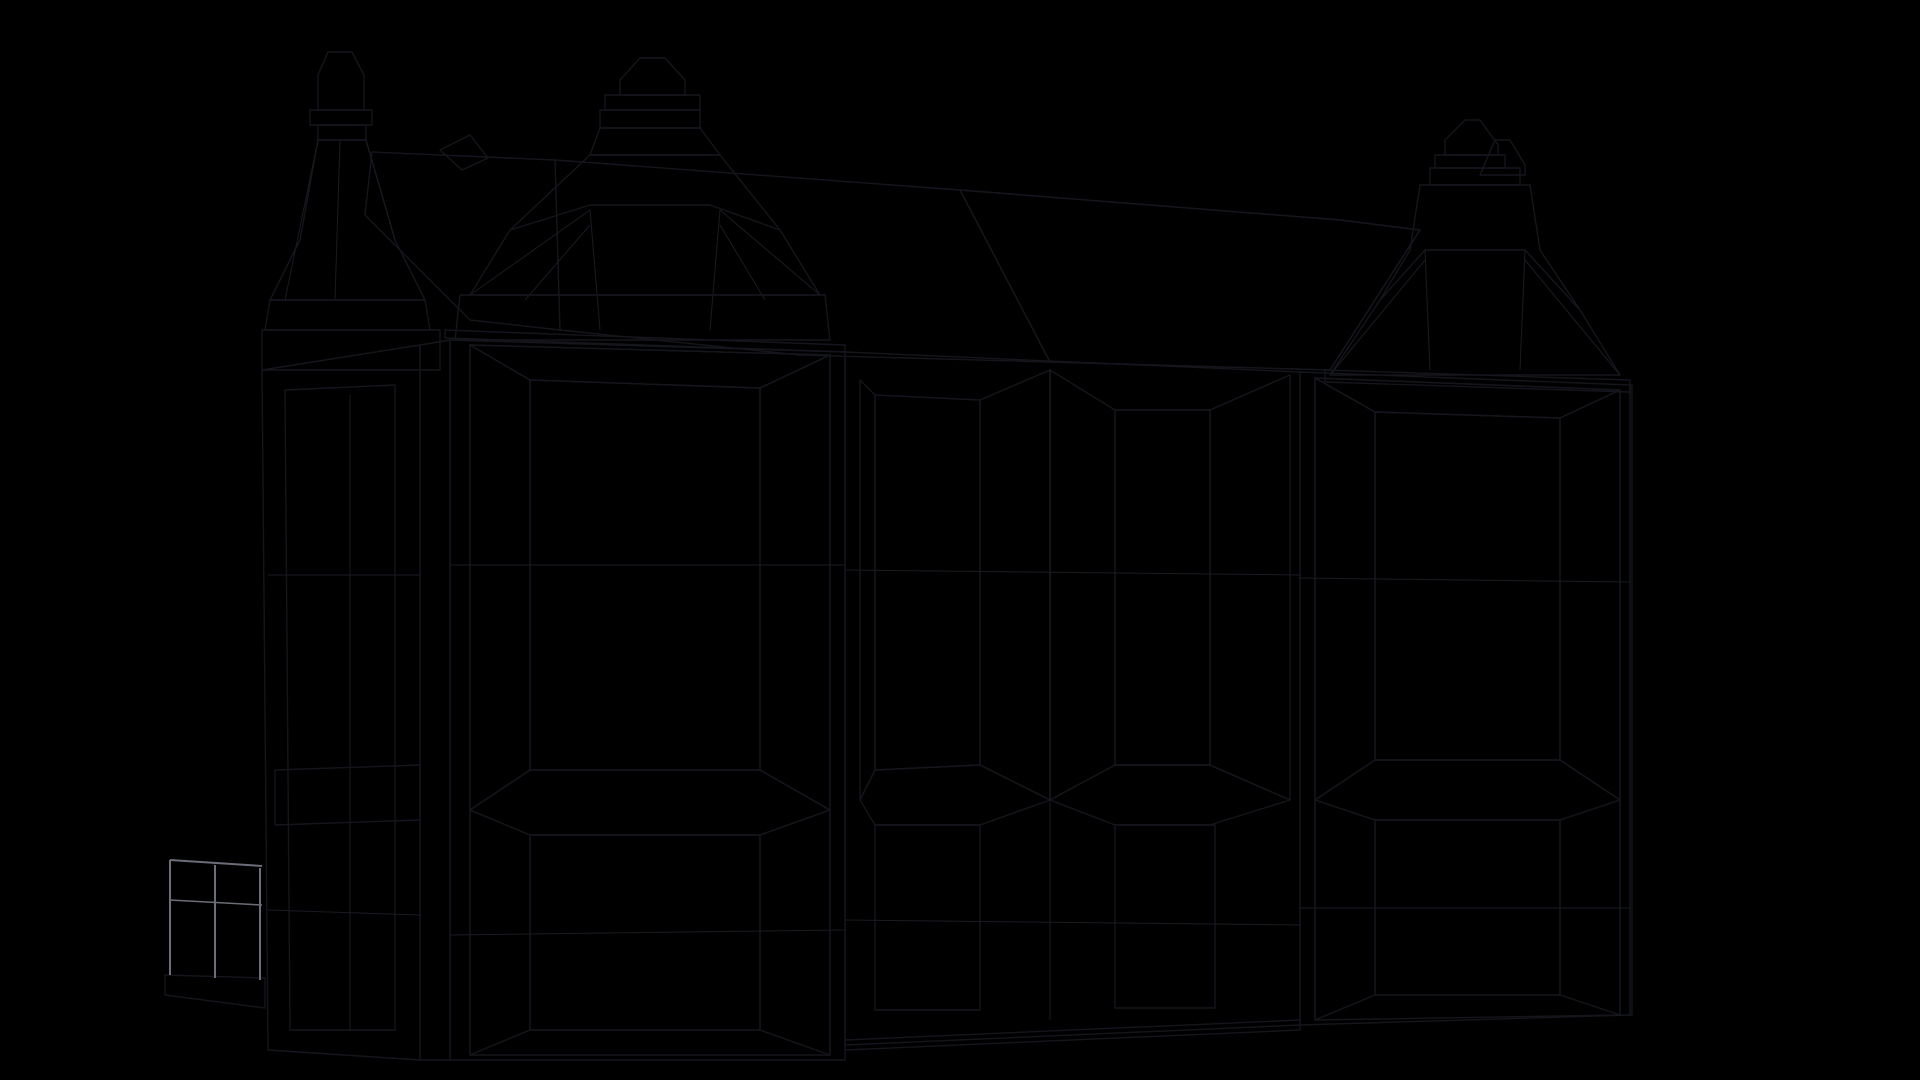 The width and height of the screenshot is (1920, 1080). What do you see at coordinates (1466, 698) in the screenshot?
I see `right-bay` at bounding box center [1466, 698].